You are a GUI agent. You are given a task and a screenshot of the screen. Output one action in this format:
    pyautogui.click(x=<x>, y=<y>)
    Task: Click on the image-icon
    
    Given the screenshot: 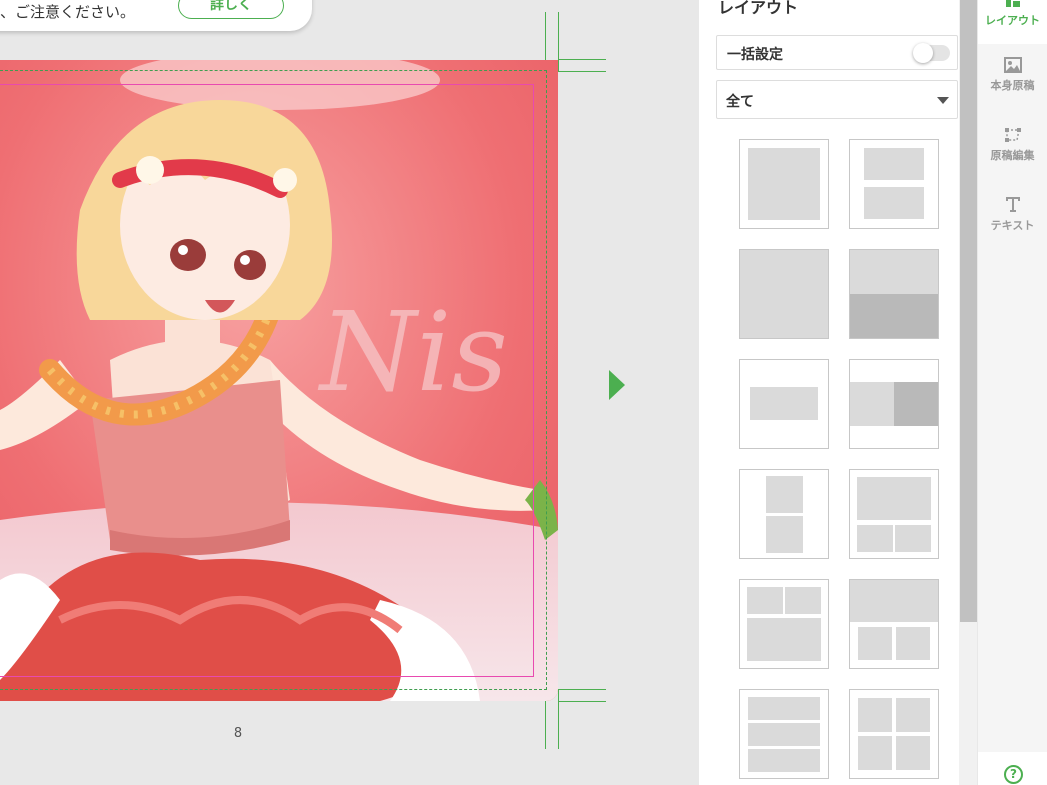 What is the action you would take?
    pyautogui.click(x=1012, y=65)
    